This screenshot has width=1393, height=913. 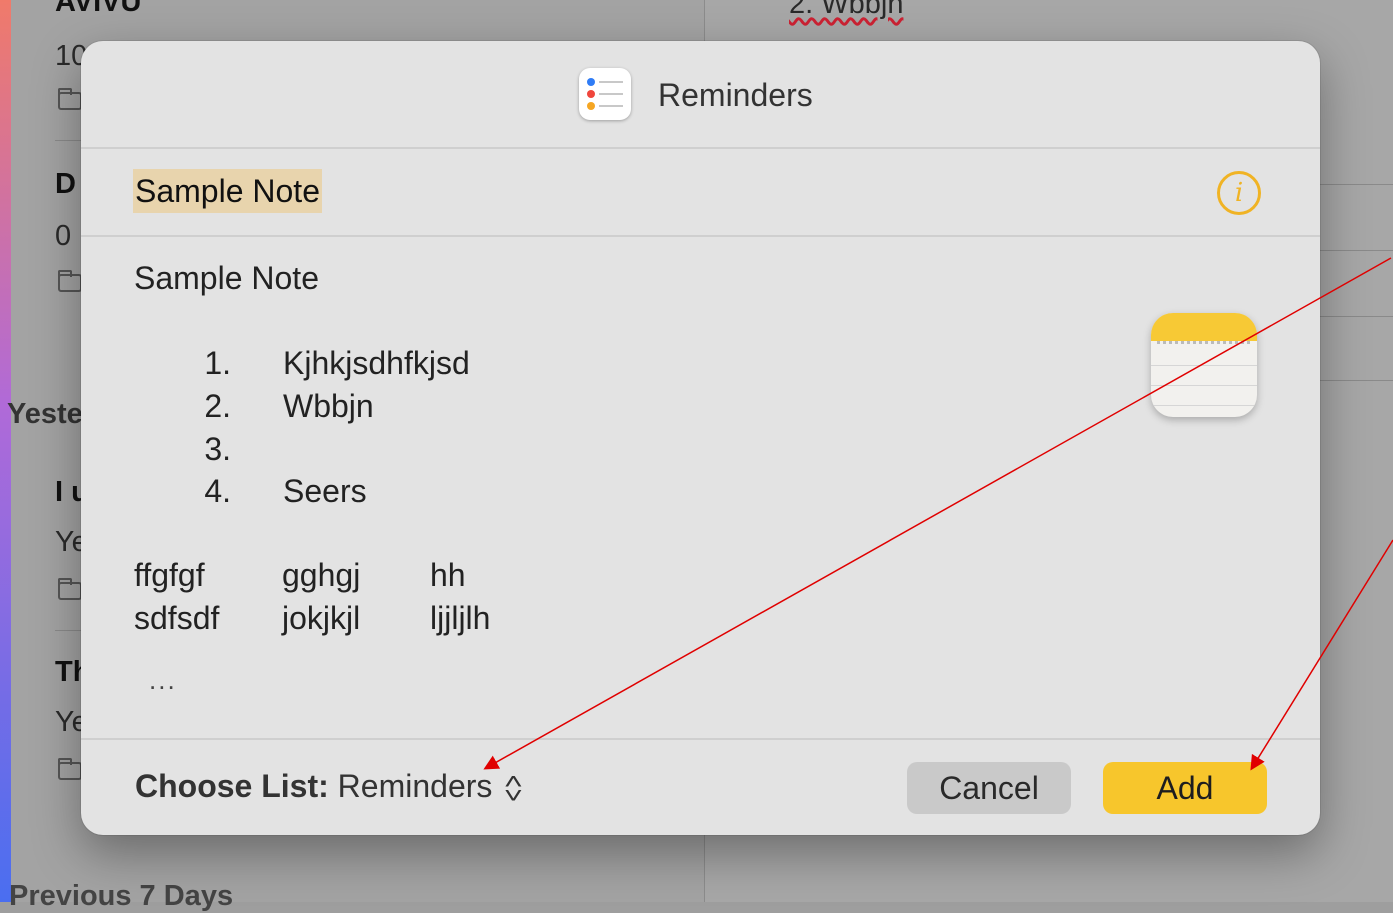 I want to click on dialog-header: Reminders, so click(x=700, y=94).